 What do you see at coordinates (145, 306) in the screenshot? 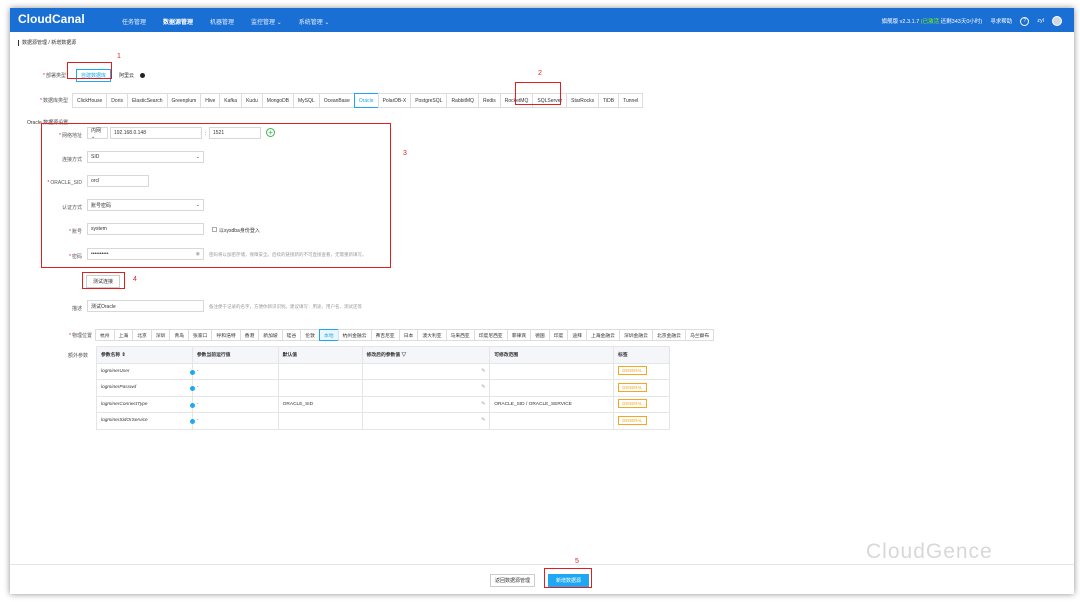
I see `desc-input: 测试Oracle` at bounding box center [145, 306].